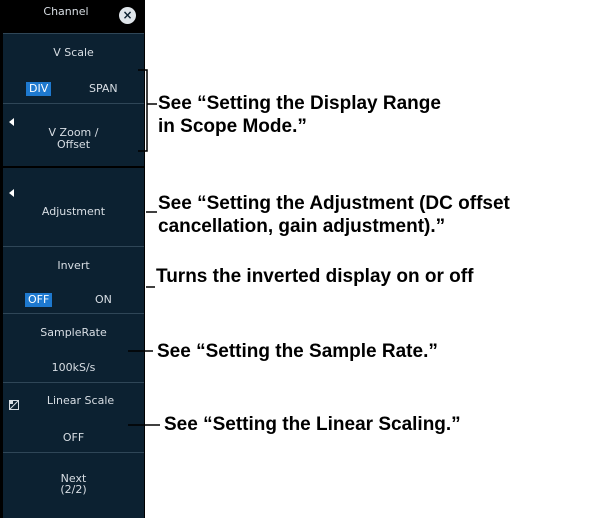 Image resolution: width=606 pixels, height=518 pixels. I want to click on annotation-adjustment-line1: See “Setting the Adjustment (DC offset, so click(334, 203).